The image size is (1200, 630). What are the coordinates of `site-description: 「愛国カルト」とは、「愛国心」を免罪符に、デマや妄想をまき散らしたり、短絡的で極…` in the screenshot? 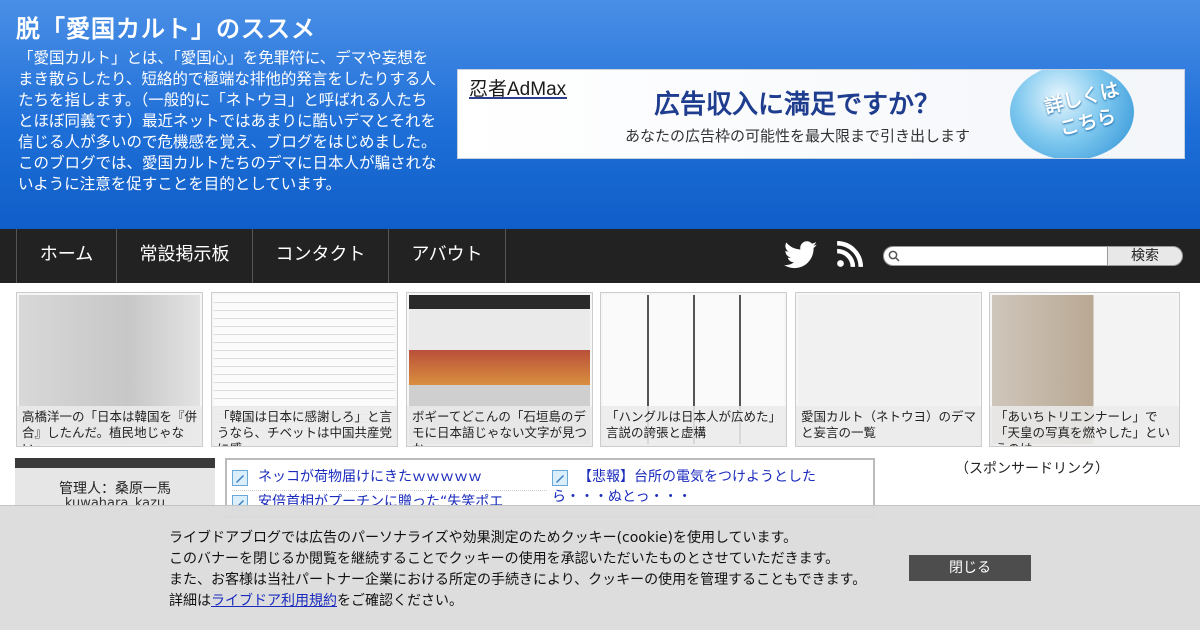 It's located at (227, 121).